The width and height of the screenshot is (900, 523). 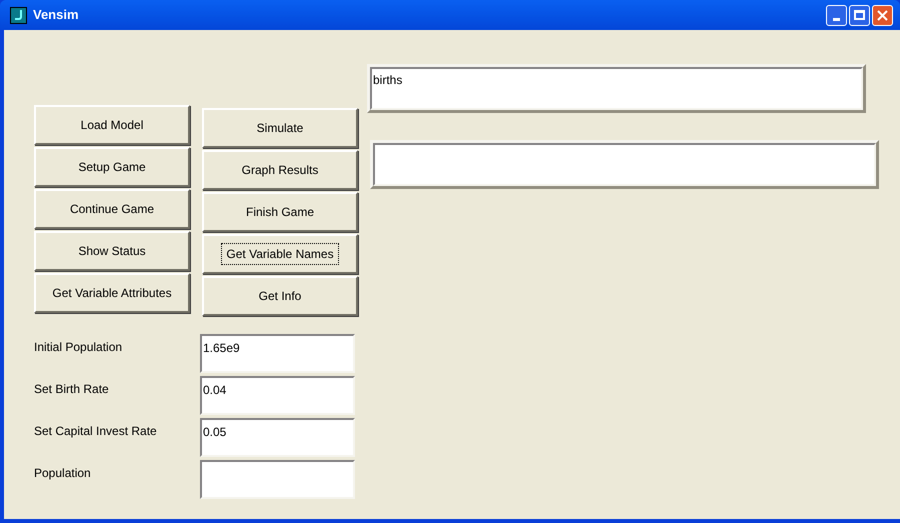 I want to click on output-field, so click(x=624, y=164).